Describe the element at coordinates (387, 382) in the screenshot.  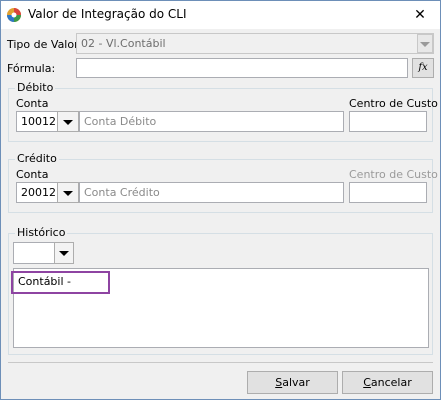
I see `cancelar-button: Cancelar` at that location.